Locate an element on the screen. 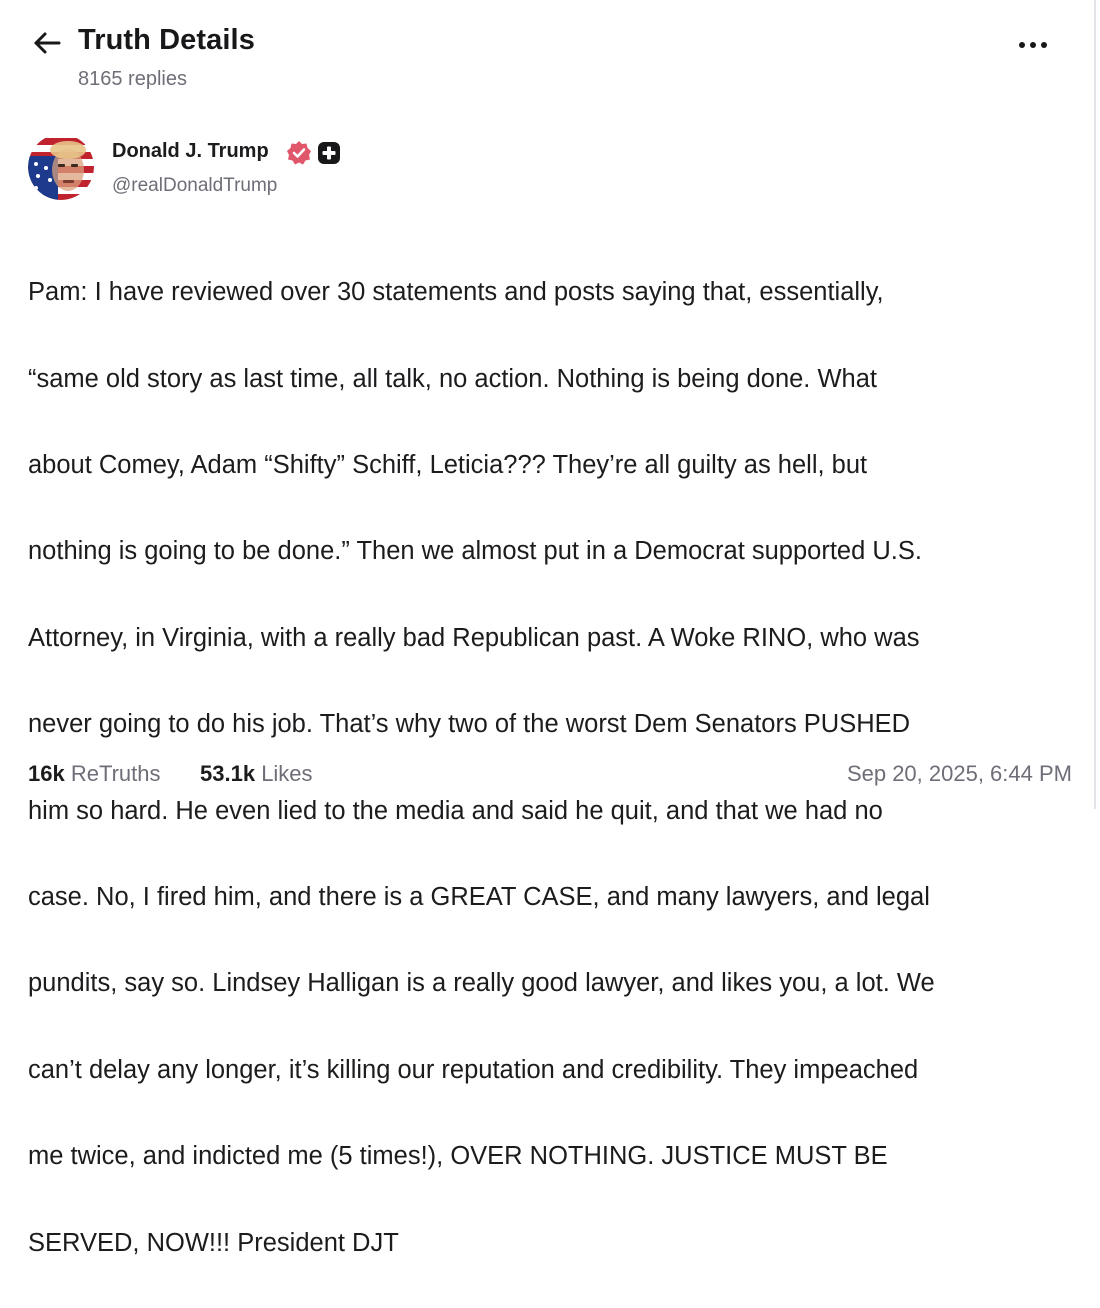 Image resolution: width=1100 pixels, height=1308 pixels. author-block: Donald J. Trump @realDonaldTrump is located at coordinates (378, 169).